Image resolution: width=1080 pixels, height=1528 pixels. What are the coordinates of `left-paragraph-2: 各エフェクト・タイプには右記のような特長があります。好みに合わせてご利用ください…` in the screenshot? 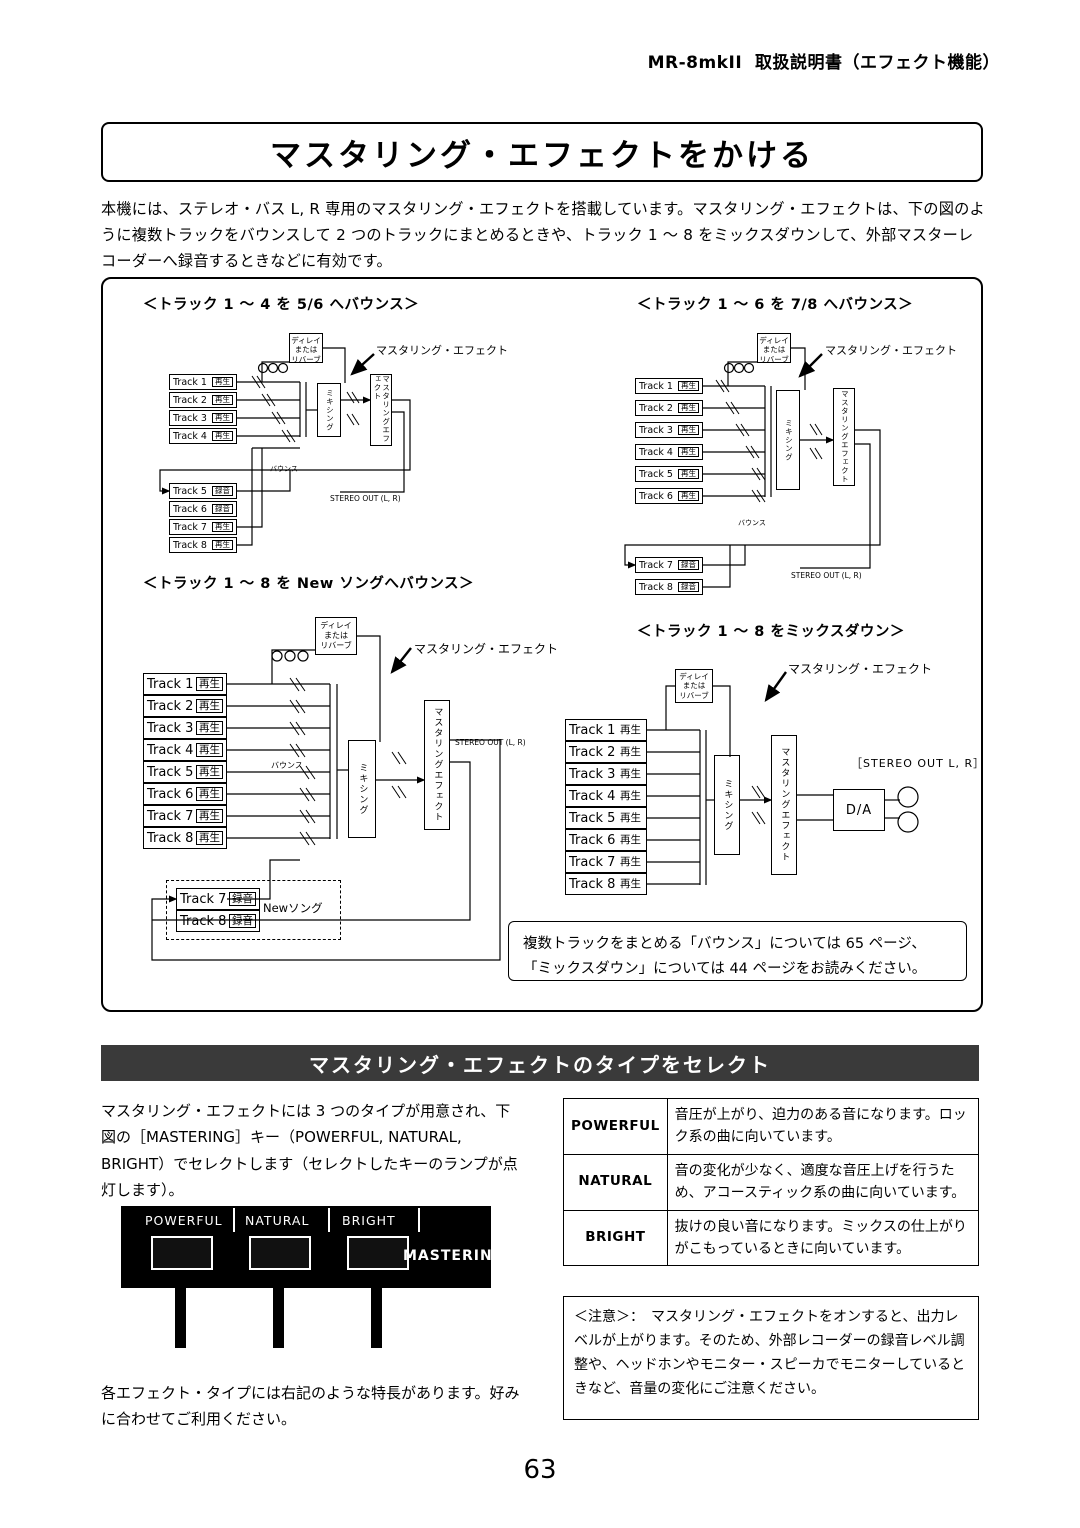 It's located at (310, 1406).